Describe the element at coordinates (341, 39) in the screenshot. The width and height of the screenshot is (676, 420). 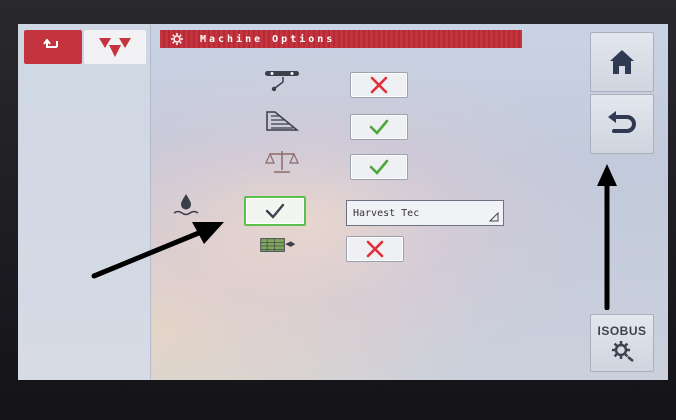
I see `title-bar: Machine Options` at that location.